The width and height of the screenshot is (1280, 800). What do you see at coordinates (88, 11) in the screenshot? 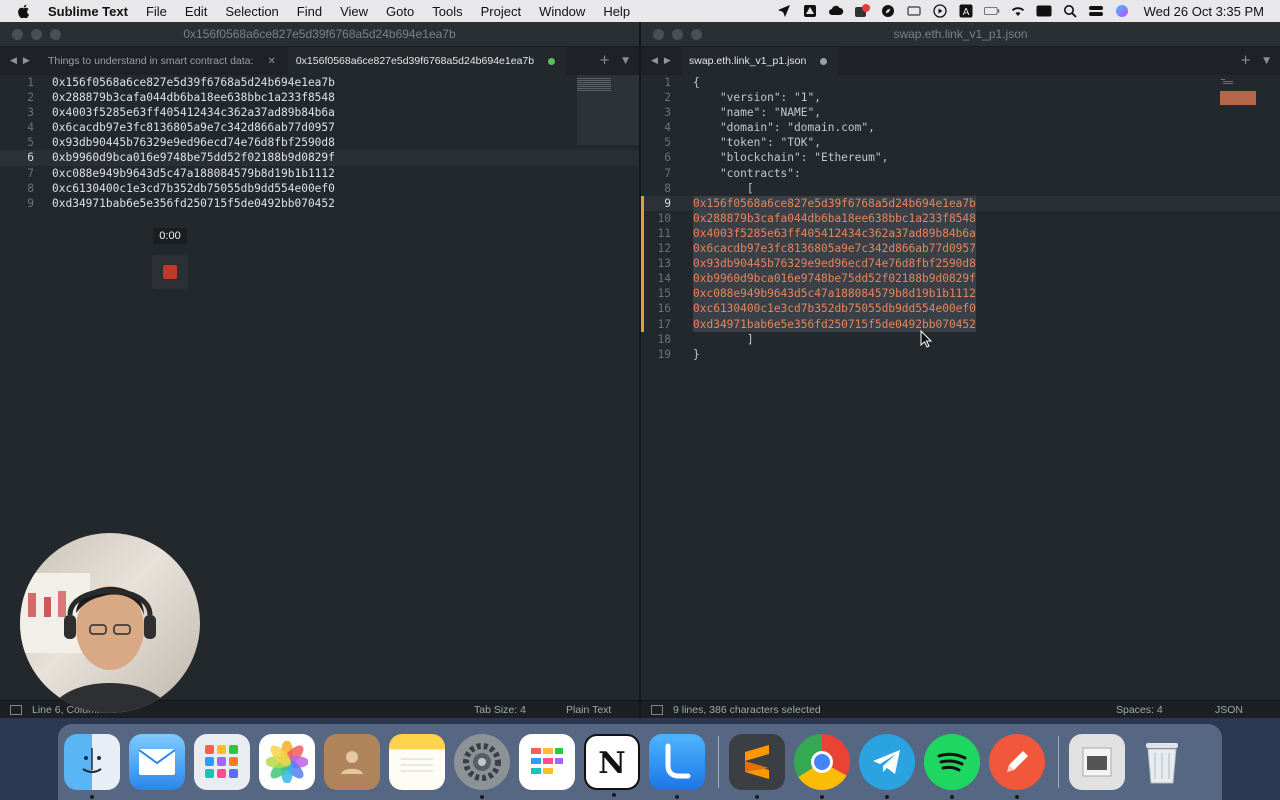
I see `menu-app-name: Sublime Text` at bounding box center [88, 11].